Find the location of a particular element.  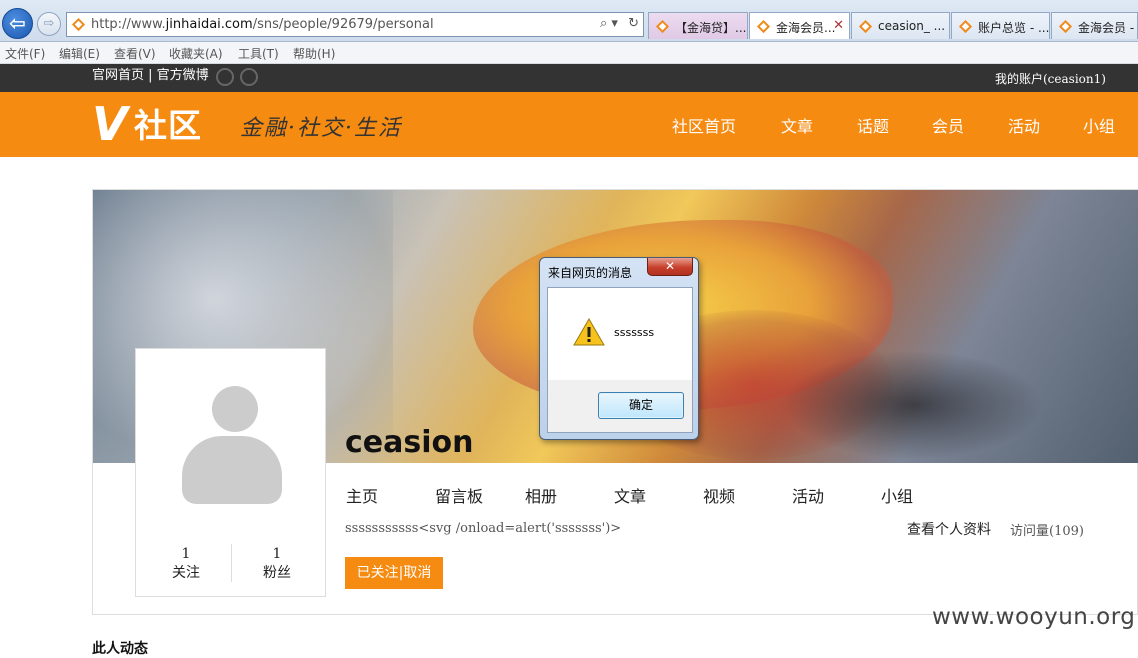

logo-text: 社区 is located at coordinates (168, 126).